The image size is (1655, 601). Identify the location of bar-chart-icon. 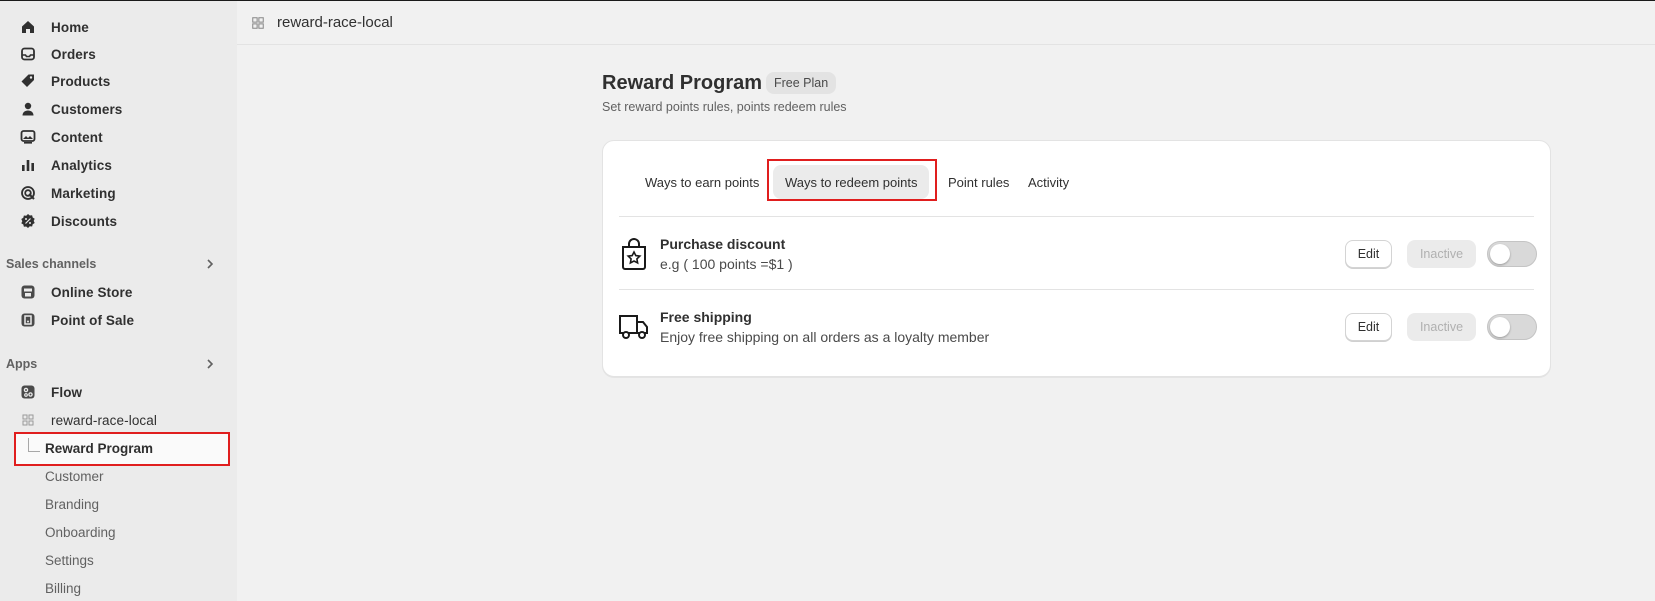
(28, 165).